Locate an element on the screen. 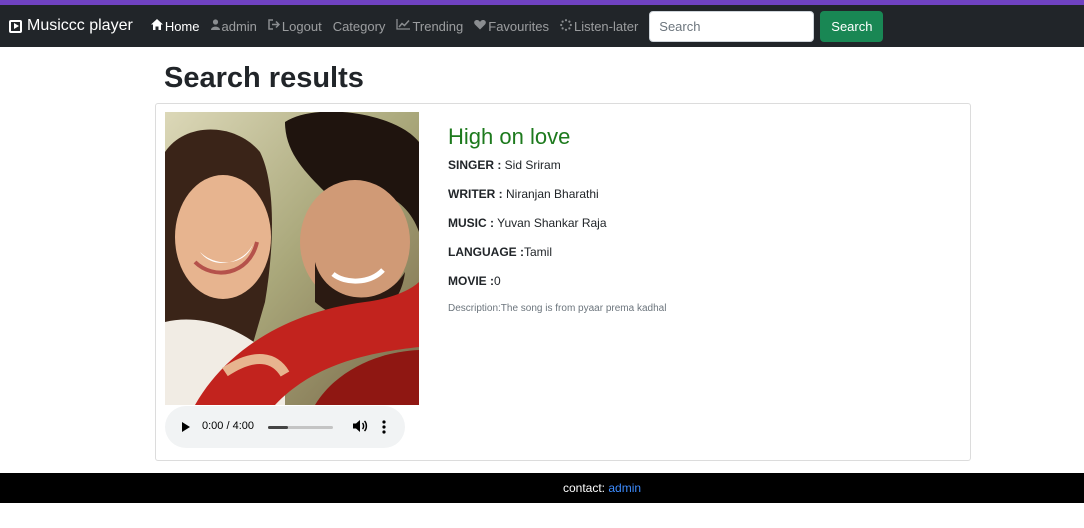 Image resolution: width=1084 pixels, height=528 pixels. nav-logout: Logout is located at coordinates (295, 26).